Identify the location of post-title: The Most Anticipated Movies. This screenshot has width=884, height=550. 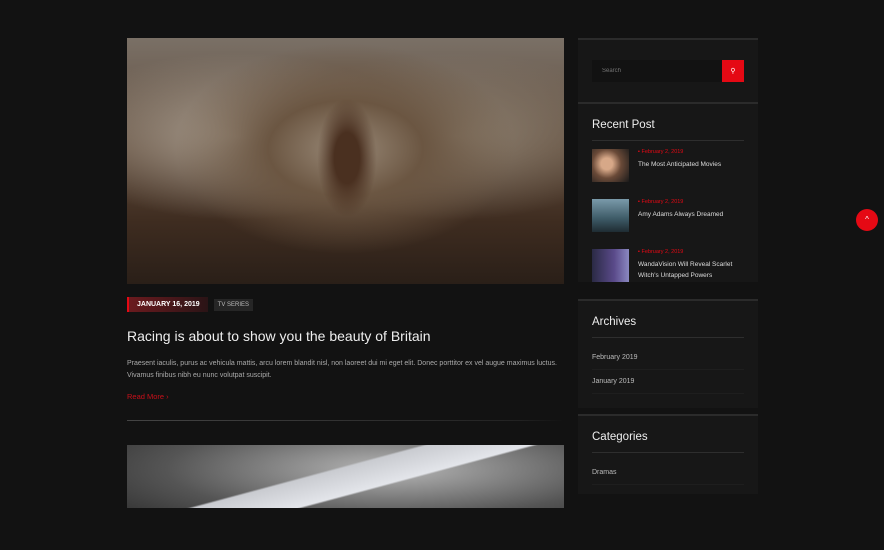
(679, 164).